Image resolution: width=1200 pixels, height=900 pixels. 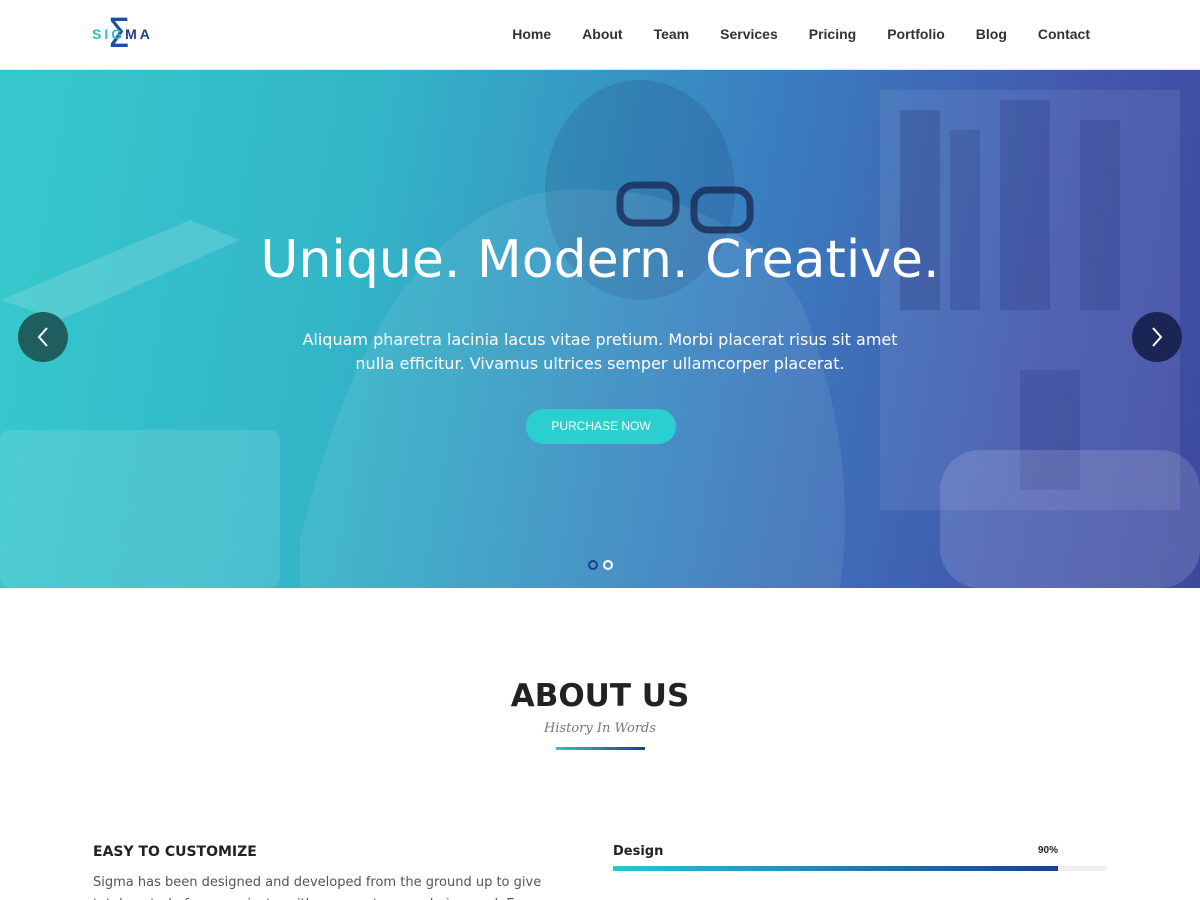 I want to click on about-subtitle: History In Words, so click(x=600, y=728).